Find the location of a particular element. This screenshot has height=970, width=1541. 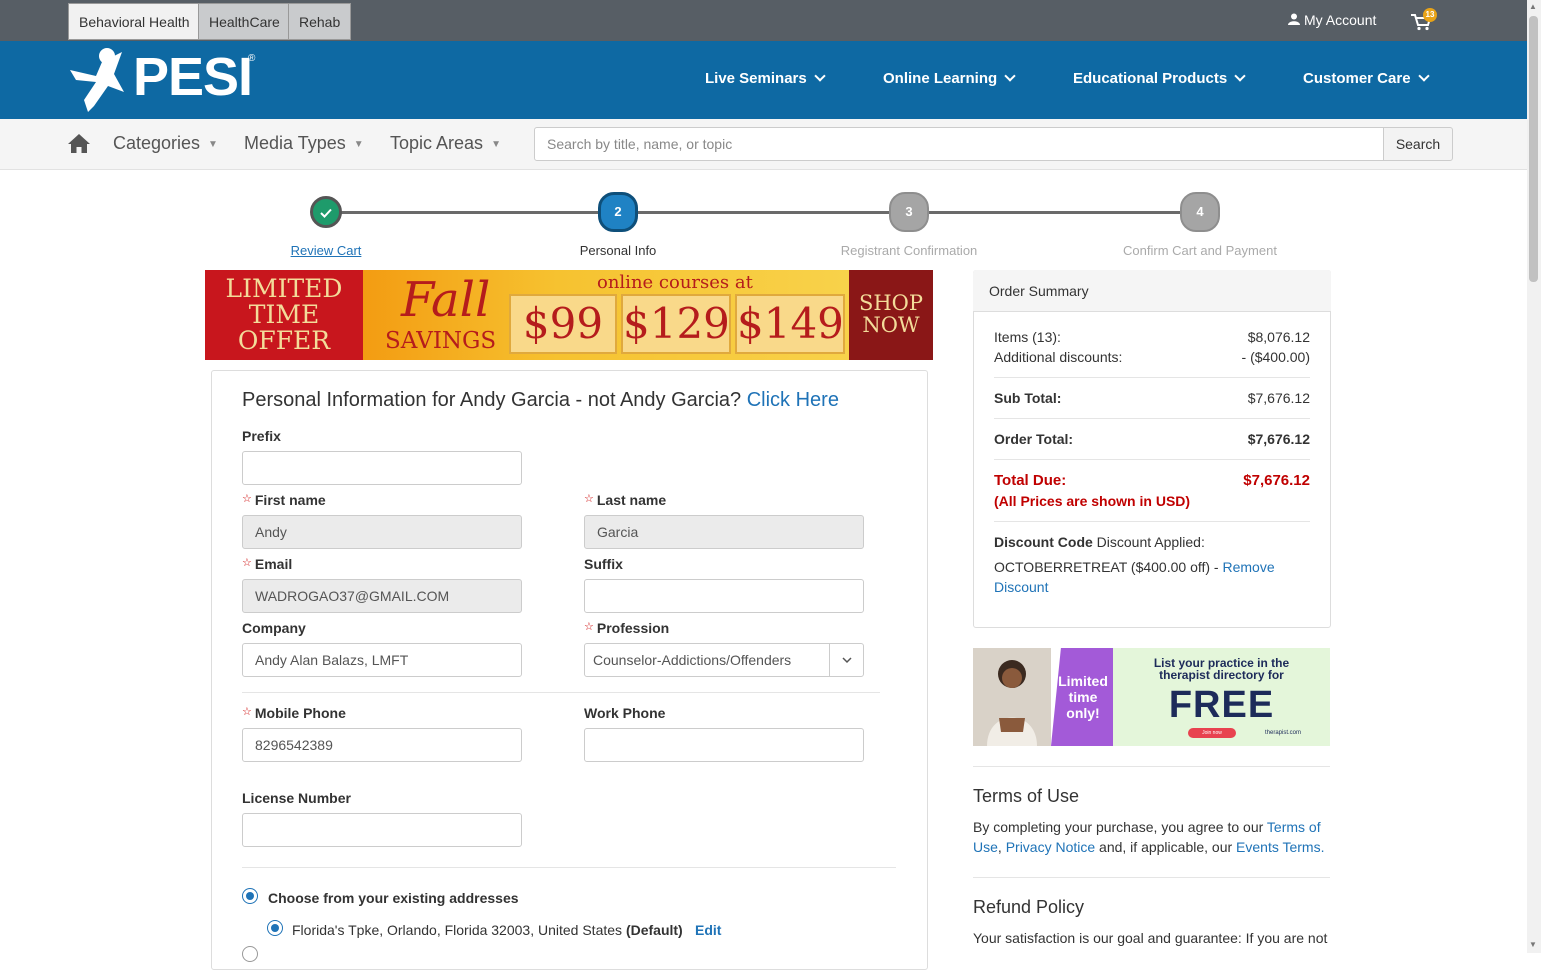

join-now-button: Join now is located at coordinates (1212, 733).